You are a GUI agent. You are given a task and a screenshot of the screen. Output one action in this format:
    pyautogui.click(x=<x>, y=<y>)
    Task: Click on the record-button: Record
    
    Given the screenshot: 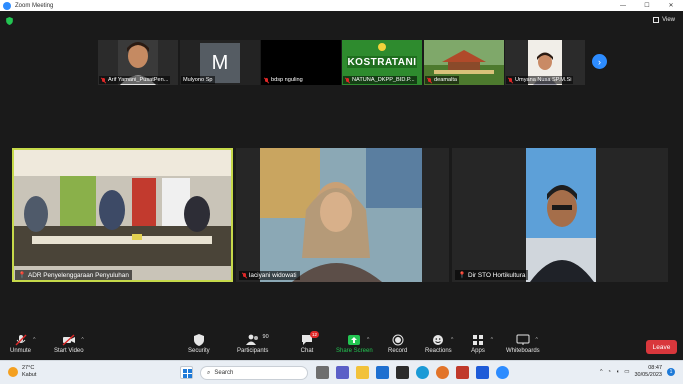 What is the action you would take?
    pyautogui.click(x=397, y=344)
    